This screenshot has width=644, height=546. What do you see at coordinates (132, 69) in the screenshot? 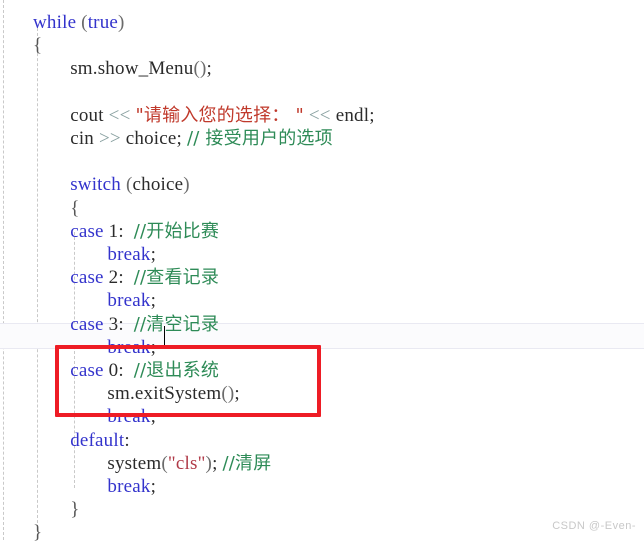
I see `code-token-plain: sm.show_Menu` at bounding box center [132, 69].